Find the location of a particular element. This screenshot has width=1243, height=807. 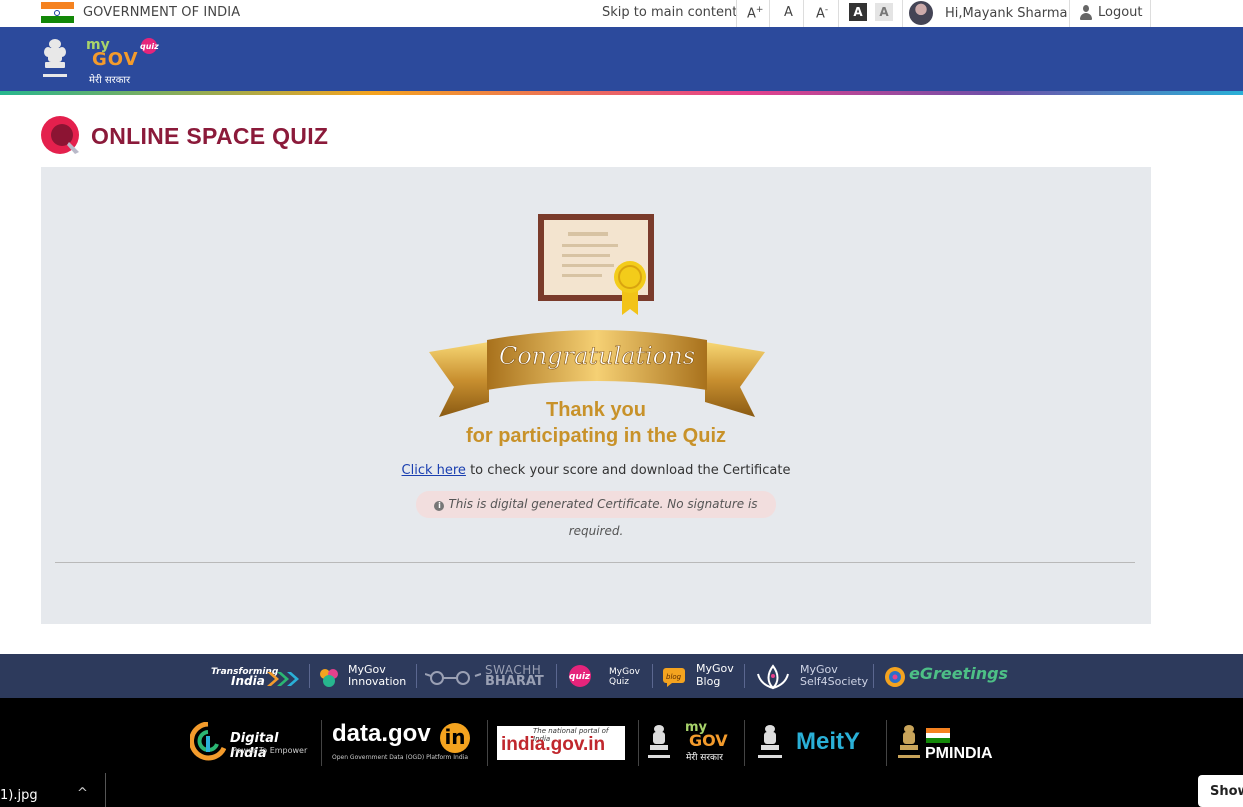

participation-text: for participating in the Quiz is located at coordinates (596, 436).